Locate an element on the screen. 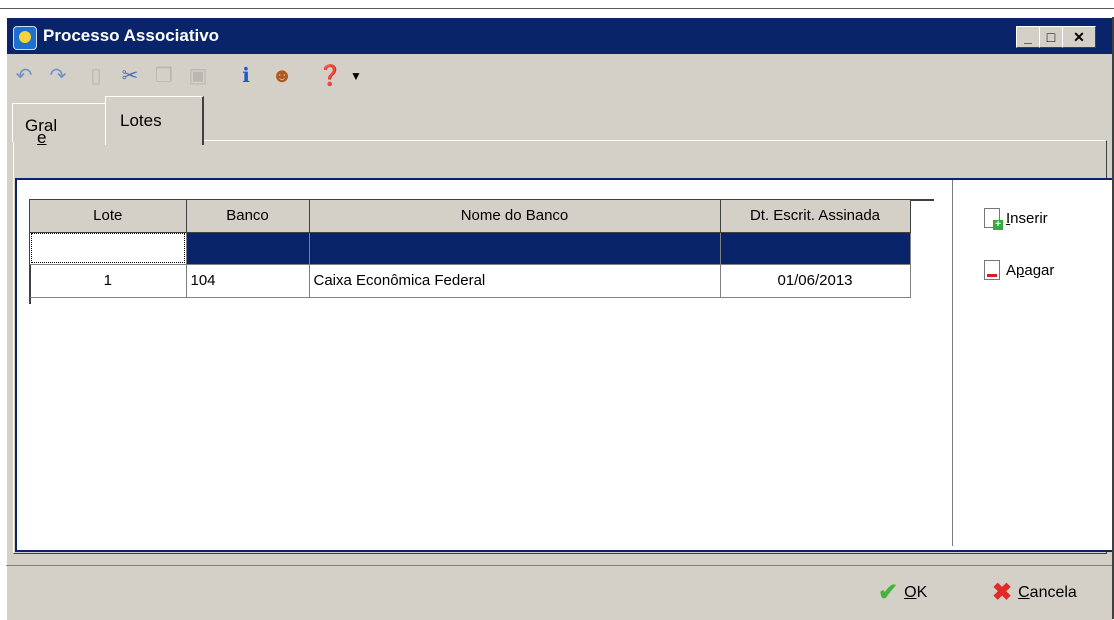  undo-icon: ↶ is located at coordinates (24, 76).